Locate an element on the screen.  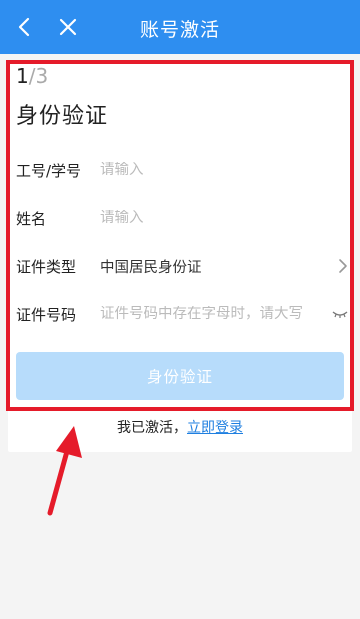
id-type-value: 中国居民身份证 is located at coordinates (151, 267).